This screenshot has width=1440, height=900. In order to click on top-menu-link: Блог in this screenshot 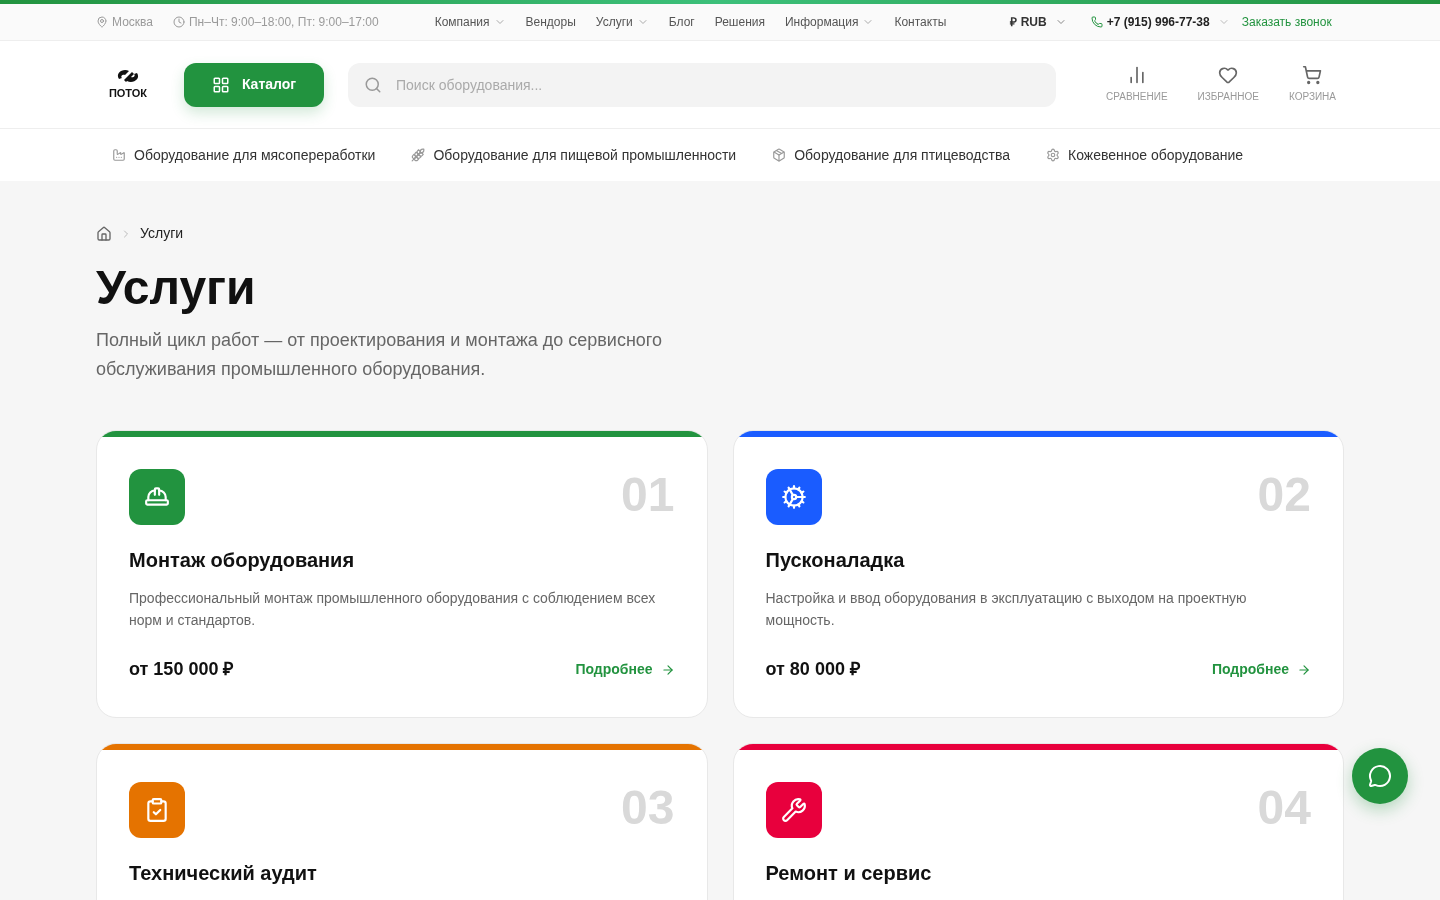, I will do `click(681, 22)`.